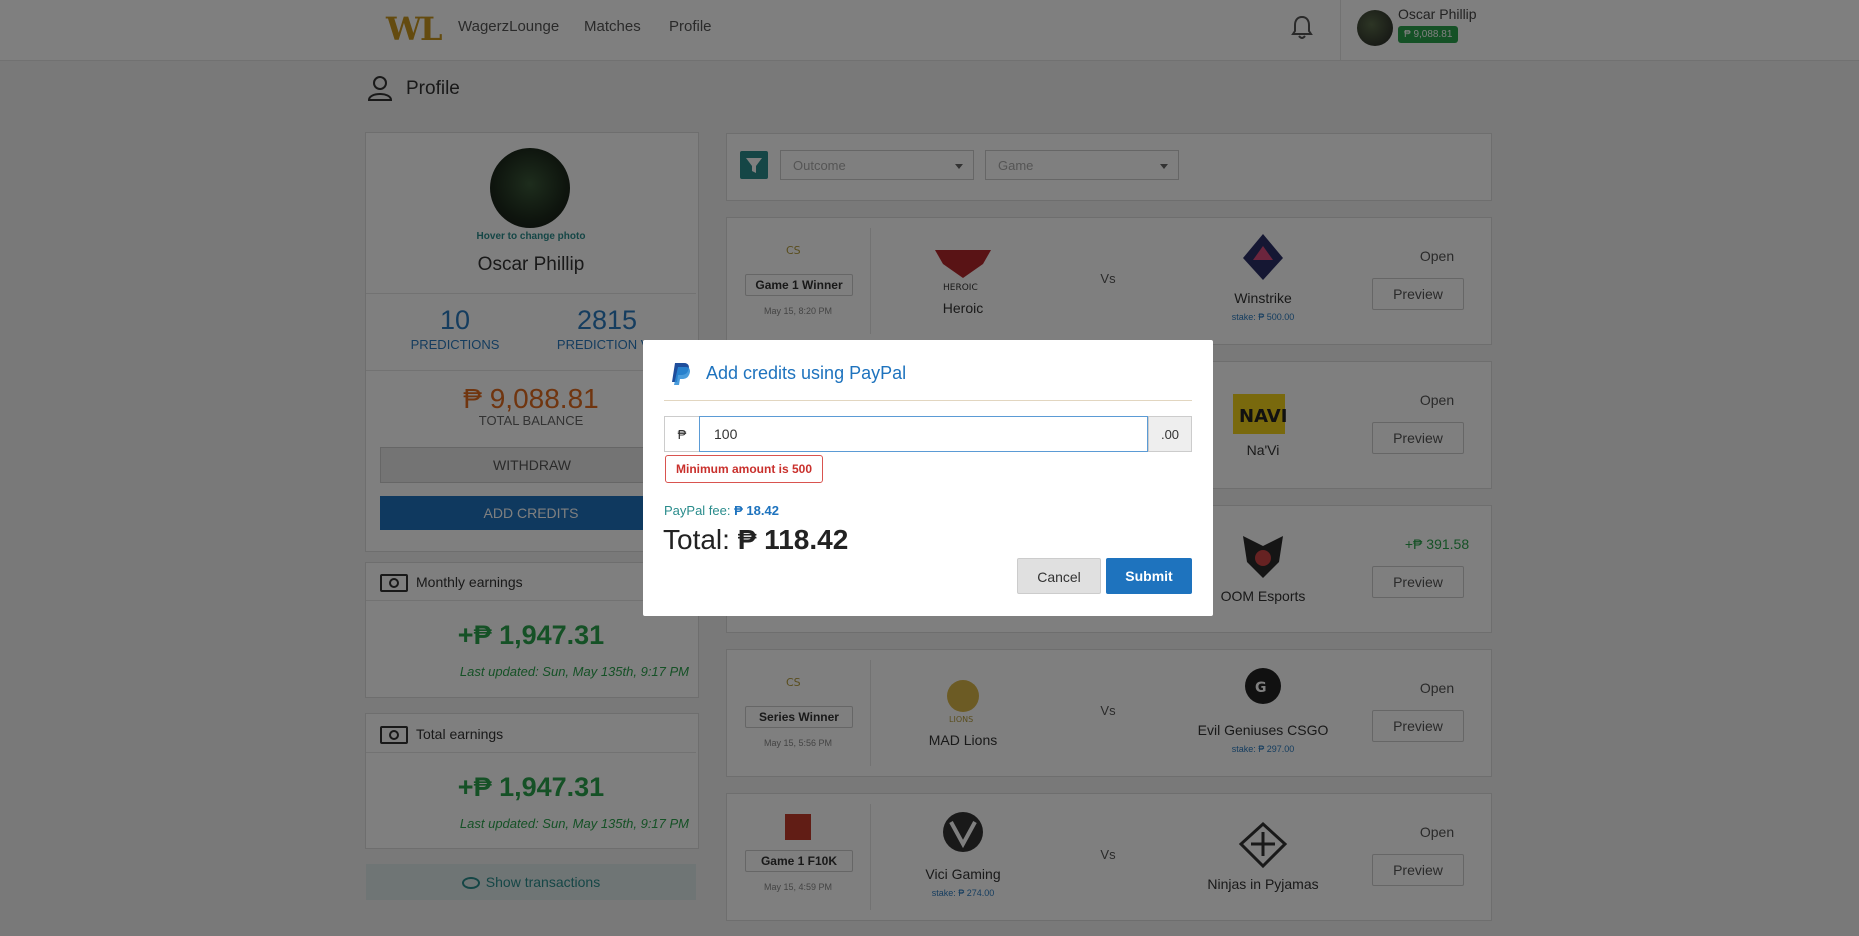 The width and height of the screenshot is (1859, 936). Describe the element at coordinates (682, 434) in the screenshot. I see `currency-addon: ₱` at that location.